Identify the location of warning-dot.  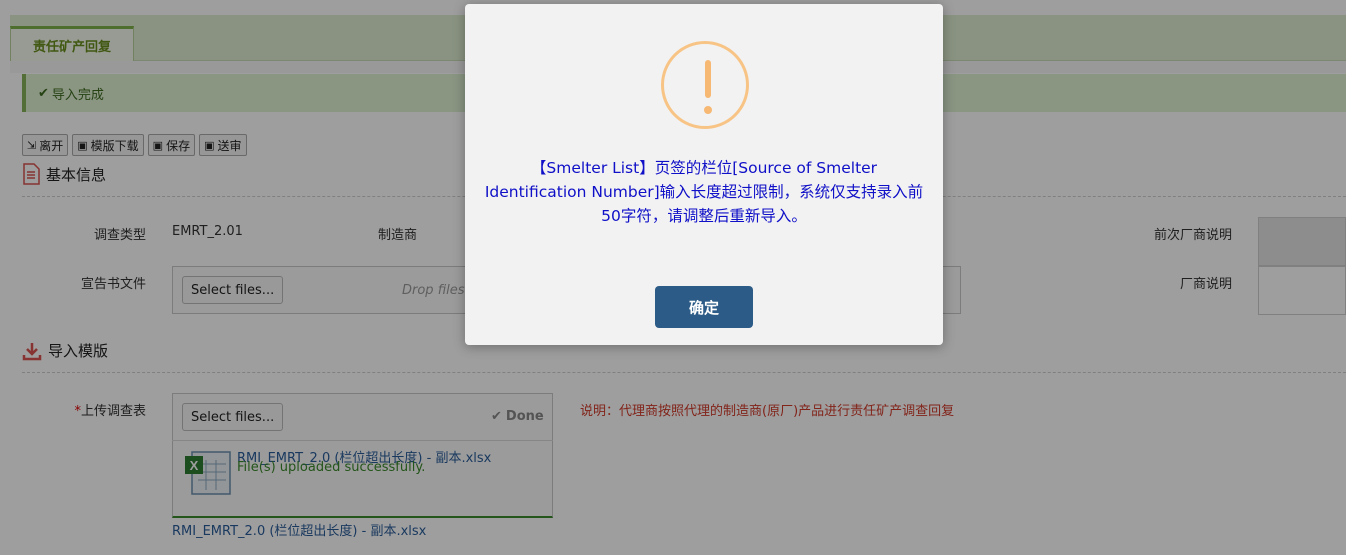
(708, 110).